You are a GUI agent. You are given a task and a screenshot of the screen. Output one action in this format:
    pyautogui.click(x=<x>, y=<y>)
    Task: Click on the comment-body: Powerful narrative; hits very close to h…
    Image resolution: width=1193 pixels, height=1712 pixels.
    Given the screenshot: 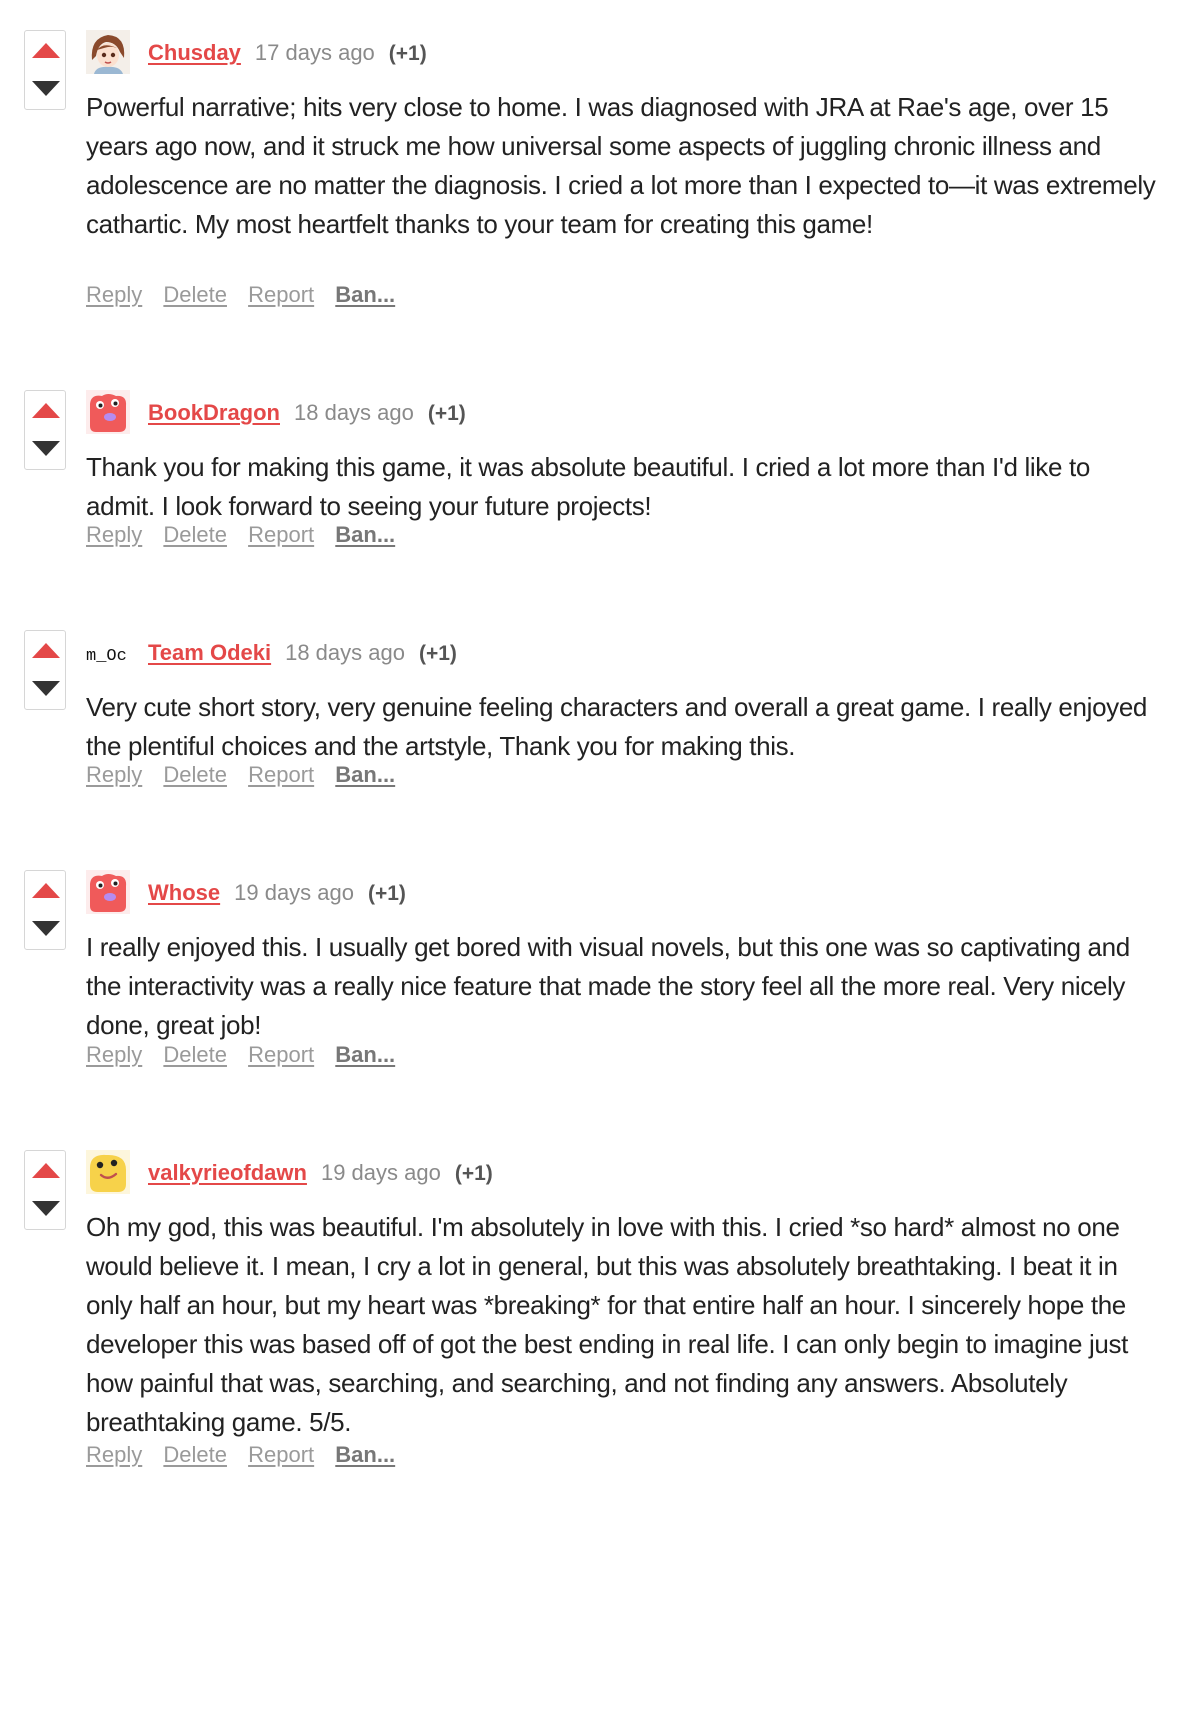 What is the action you would take?
    pyautogui.click(x=621, y=165)
    